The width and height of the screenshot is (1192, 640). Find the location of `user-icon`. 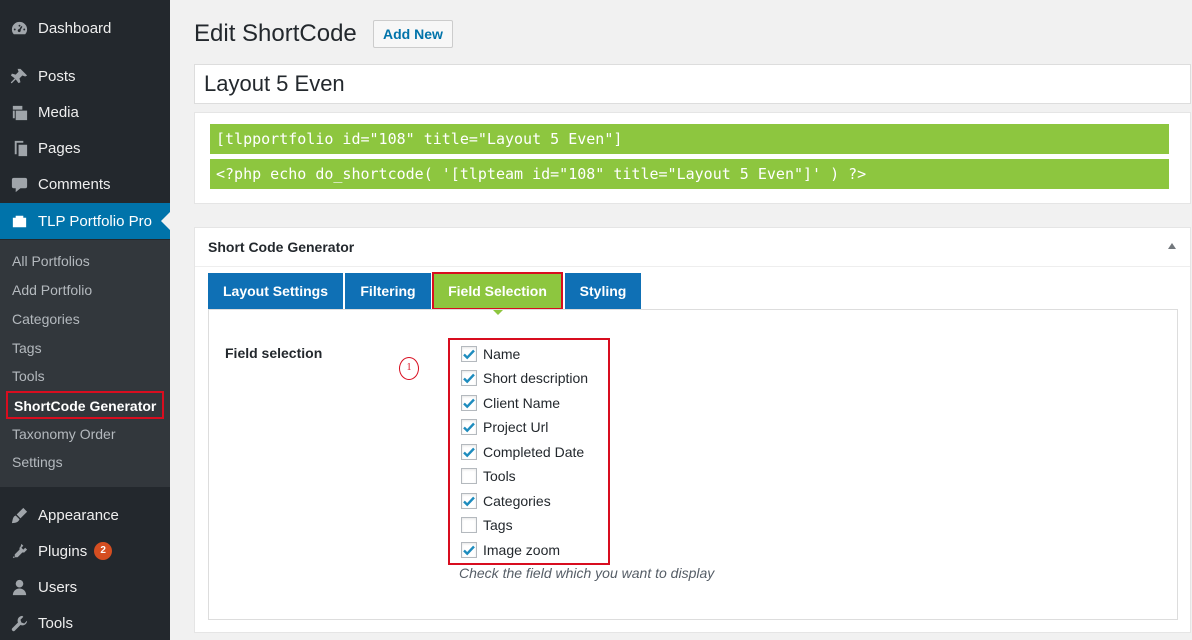

user-icon is located at coordinates (19, 587).